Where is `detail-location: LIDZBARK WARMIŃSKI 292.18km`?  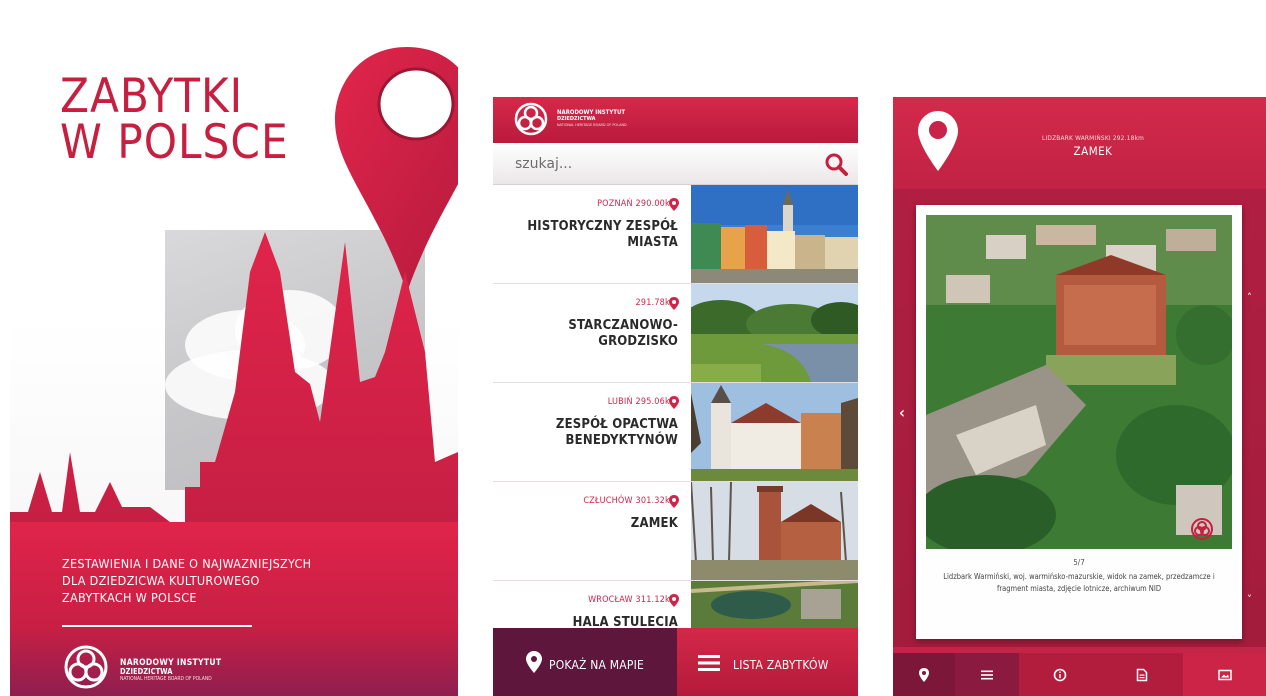
detail-location: LIDZBARK WARMIŃSKI 292.18km is located at coordinates (1093, 138).